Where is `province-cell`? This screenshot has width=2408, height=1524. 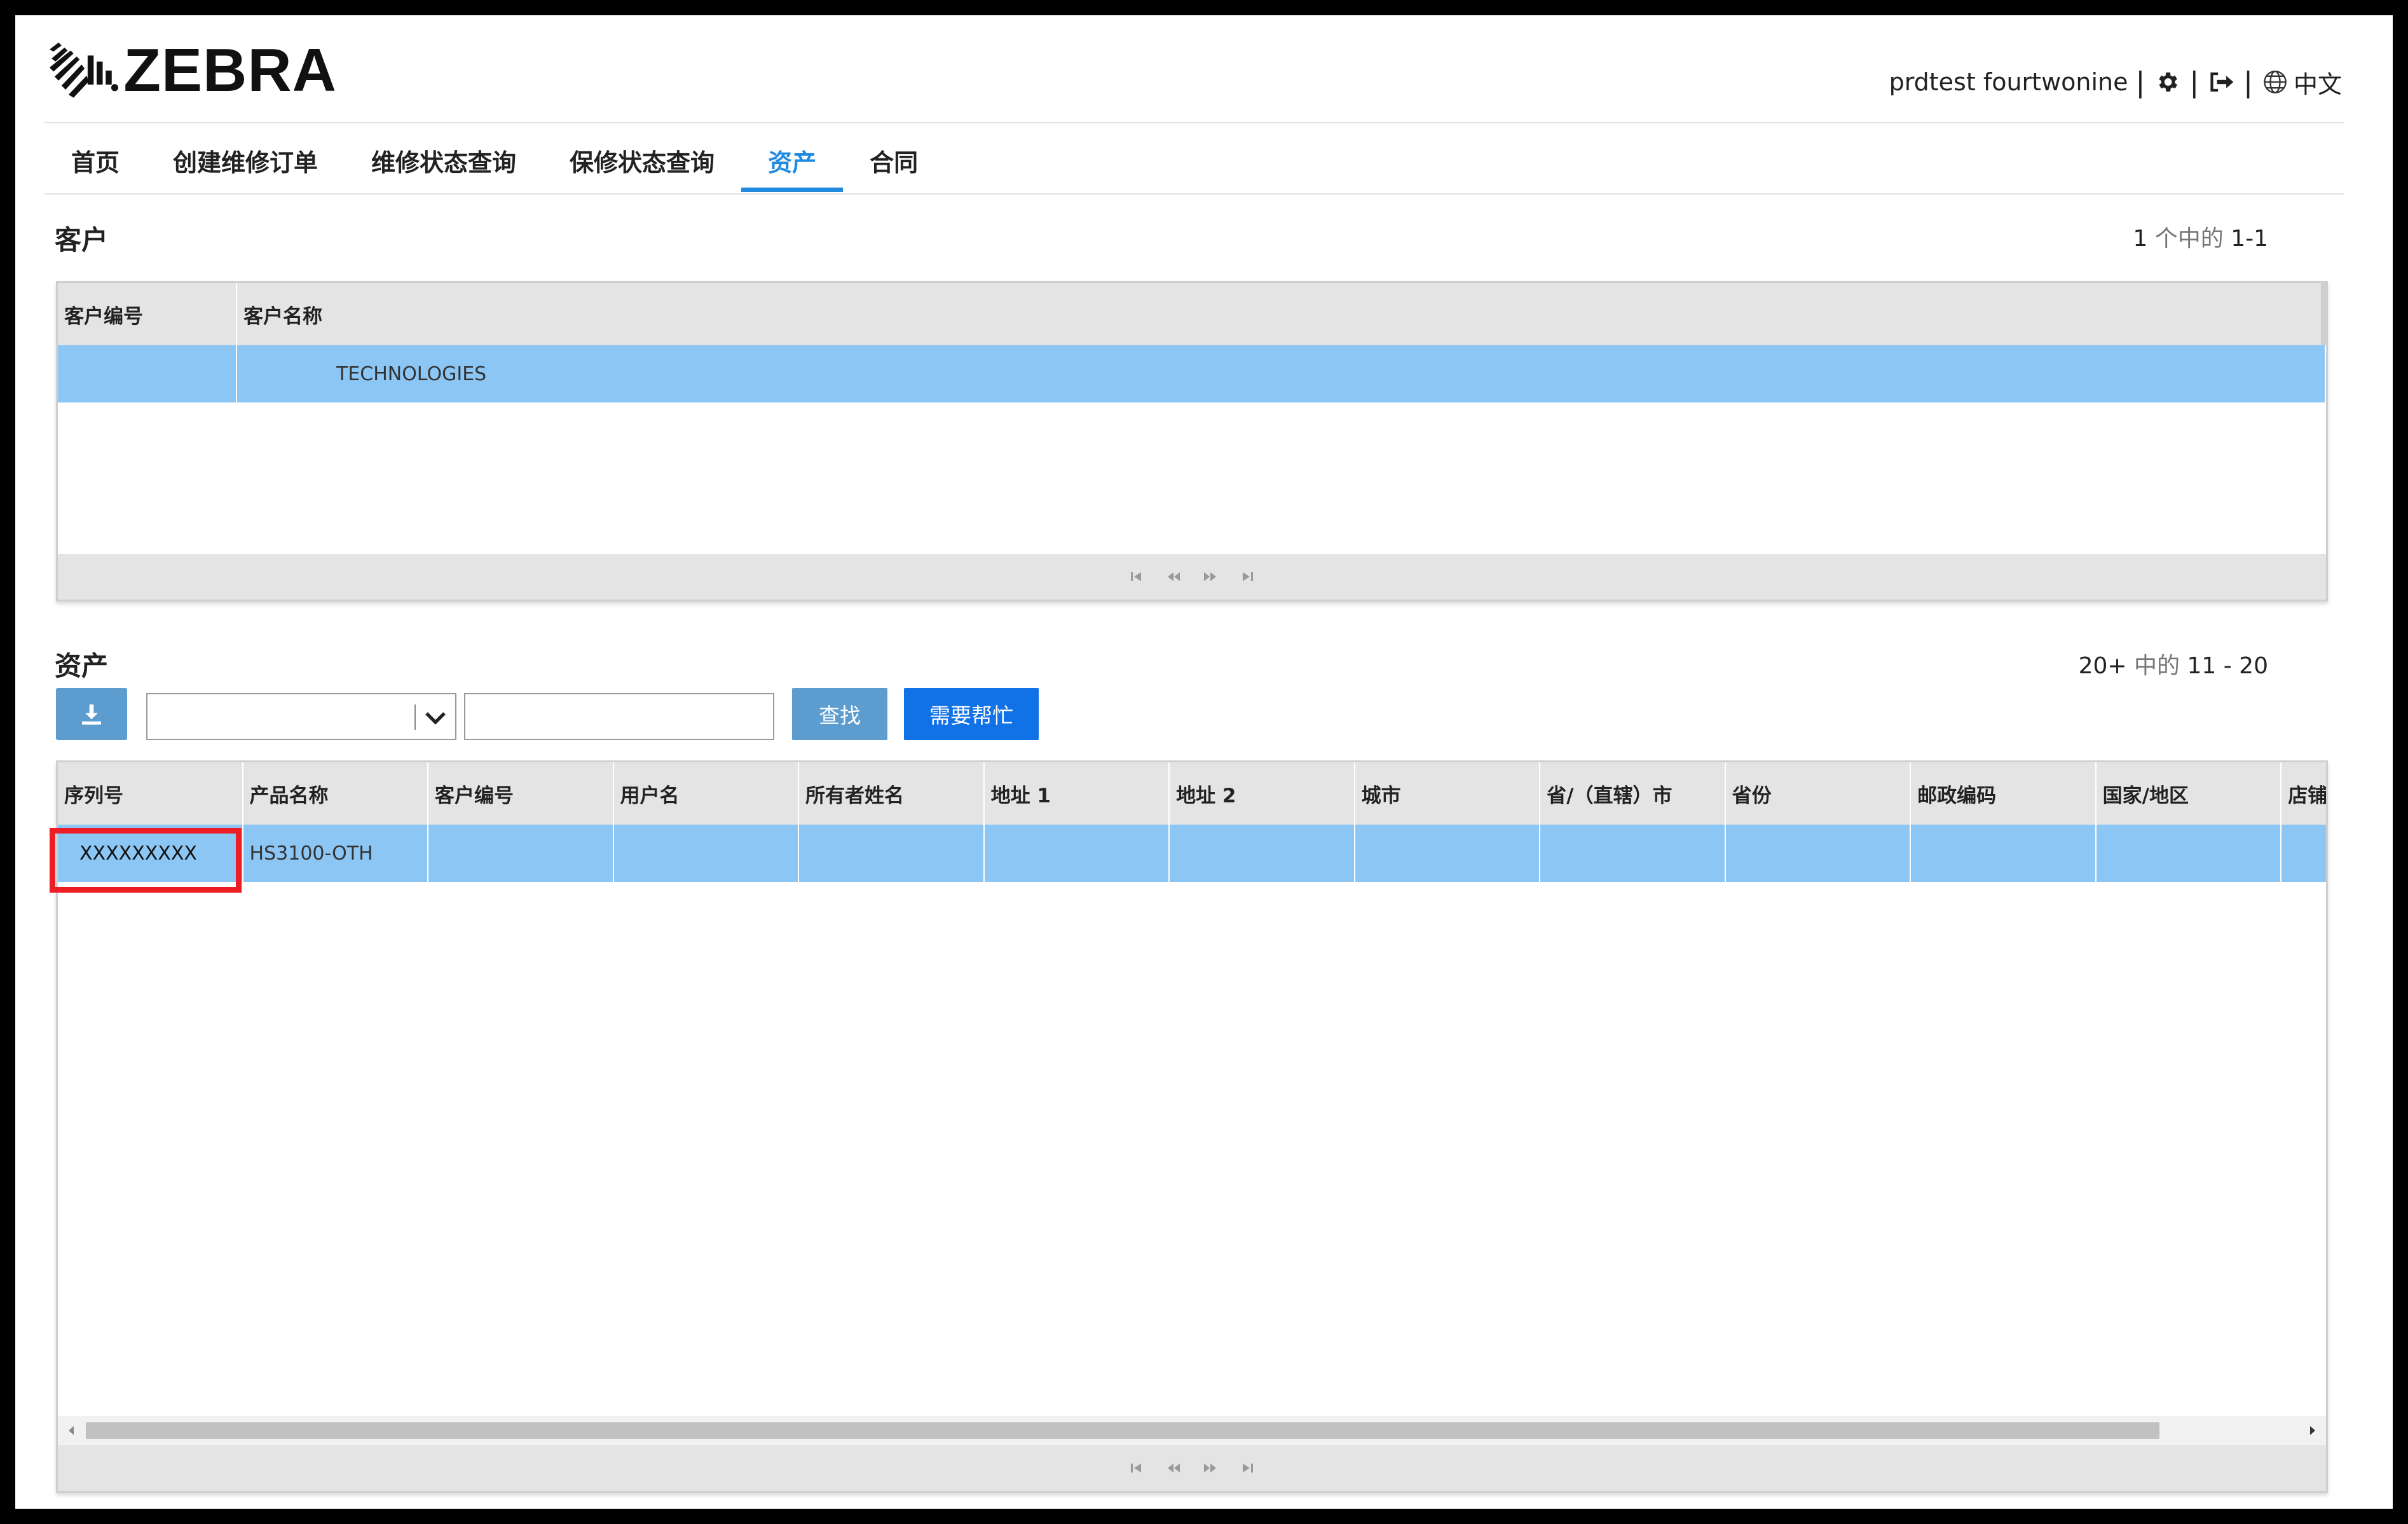 province-cell is located at coordinates (1819, 854).